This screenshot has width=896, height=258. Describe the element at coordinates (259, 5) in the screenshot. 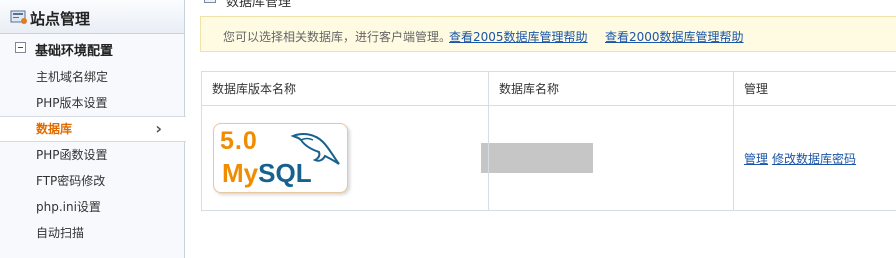

I see `page-title: 数据库管理` at that location.